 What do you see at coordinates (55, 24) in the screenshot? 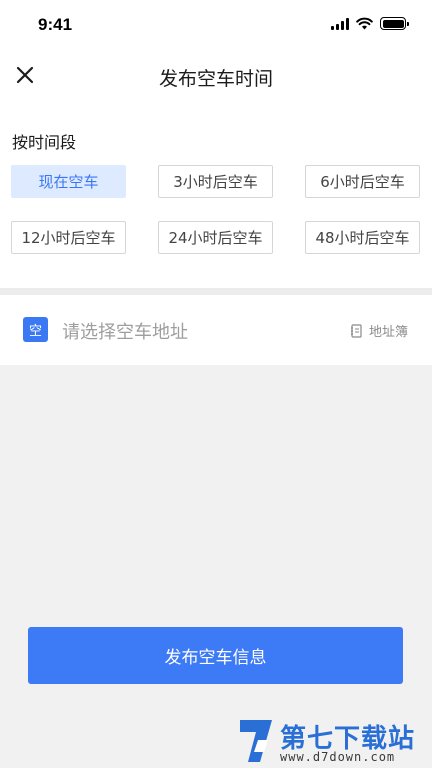
I see `status-time: 9:41` at bounding box center [55, 24].